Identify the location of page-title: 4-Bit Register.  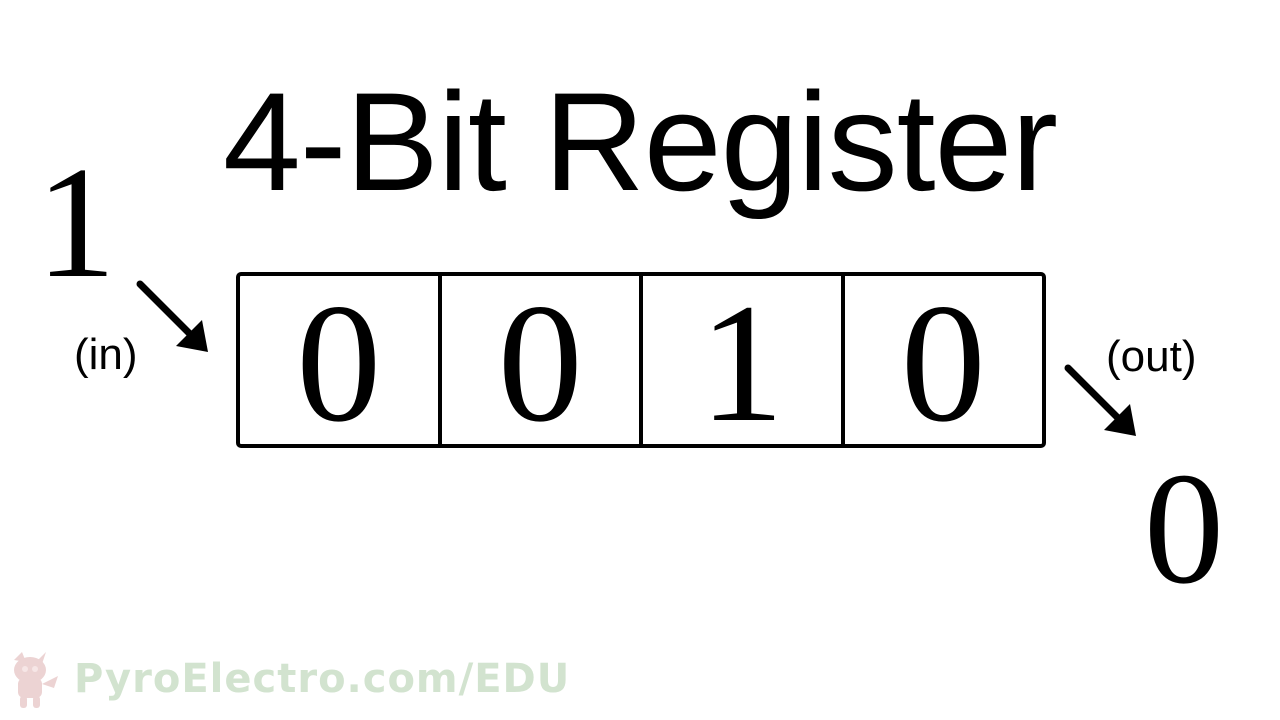
(640, 141).